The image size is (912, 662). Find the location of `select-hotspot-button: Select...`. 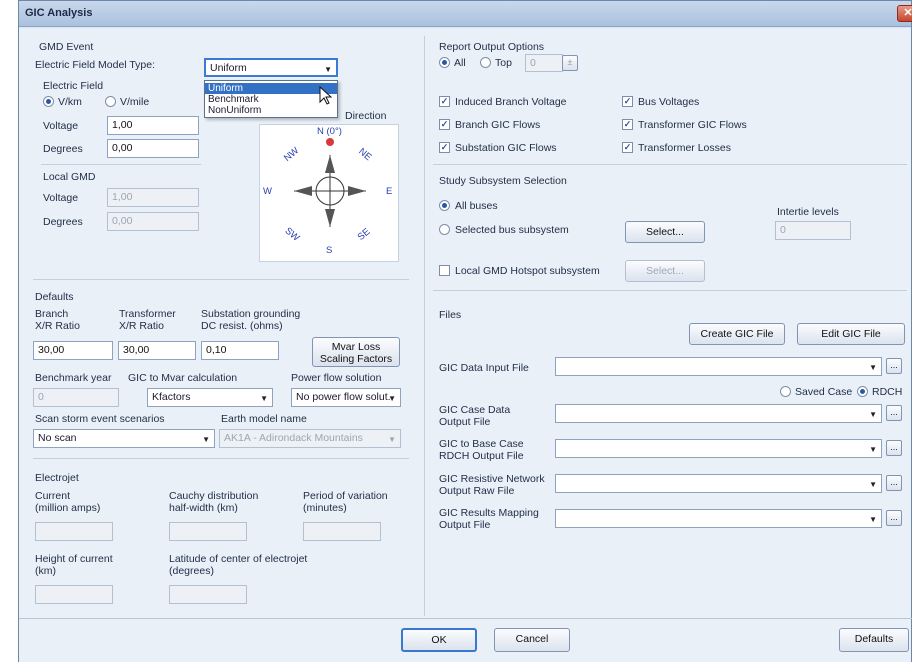

select-hotspot-button: Select... is located at coordinates (665, 271).